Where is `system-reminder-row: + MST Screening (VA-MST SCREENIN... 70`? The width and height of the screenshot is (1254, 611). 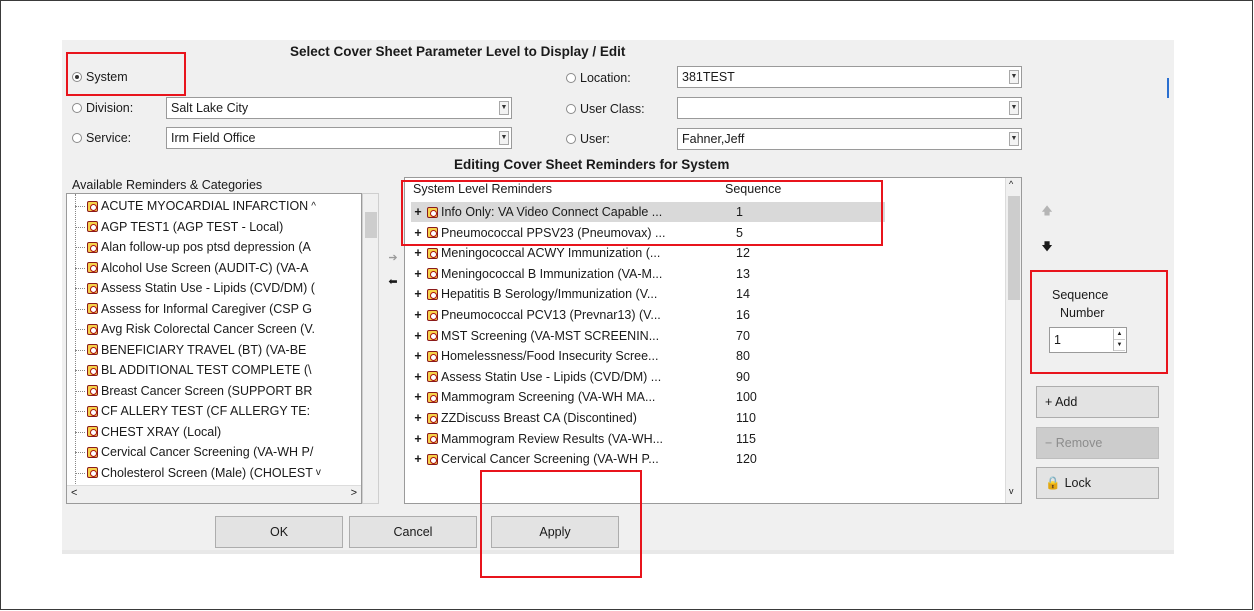 system-reminder-row: + MST Screening (VA-MST SCREENIN... 70 is located at coordinates (648, 336).